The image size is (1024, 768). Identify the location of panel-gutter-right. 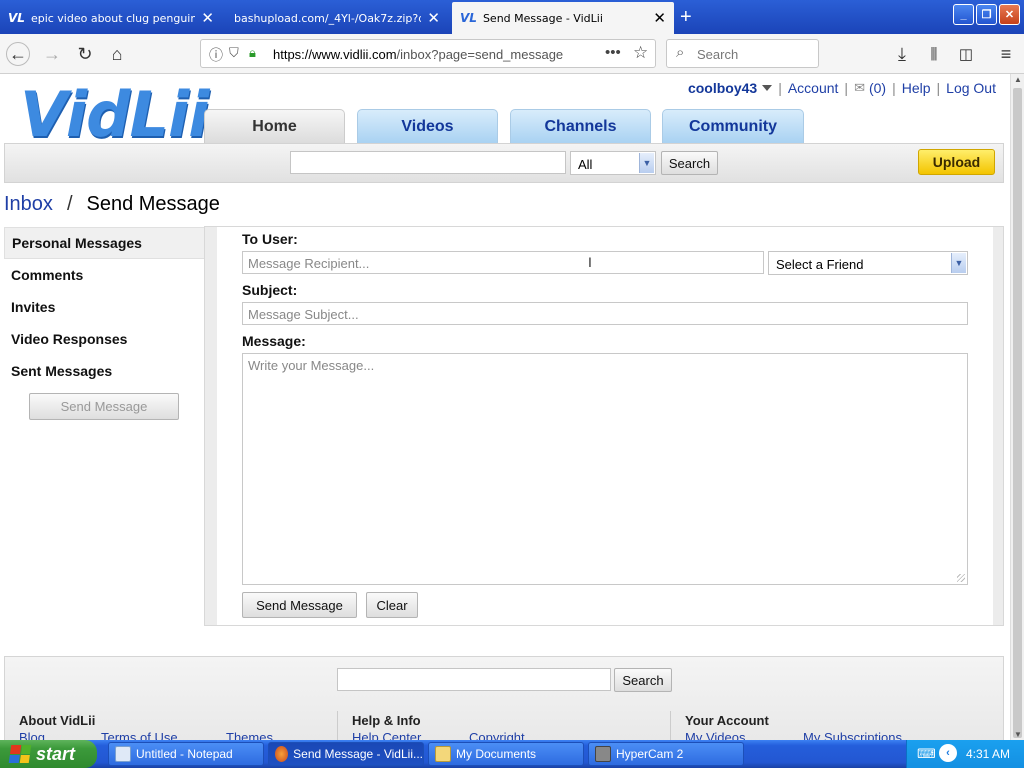
(998, 426).